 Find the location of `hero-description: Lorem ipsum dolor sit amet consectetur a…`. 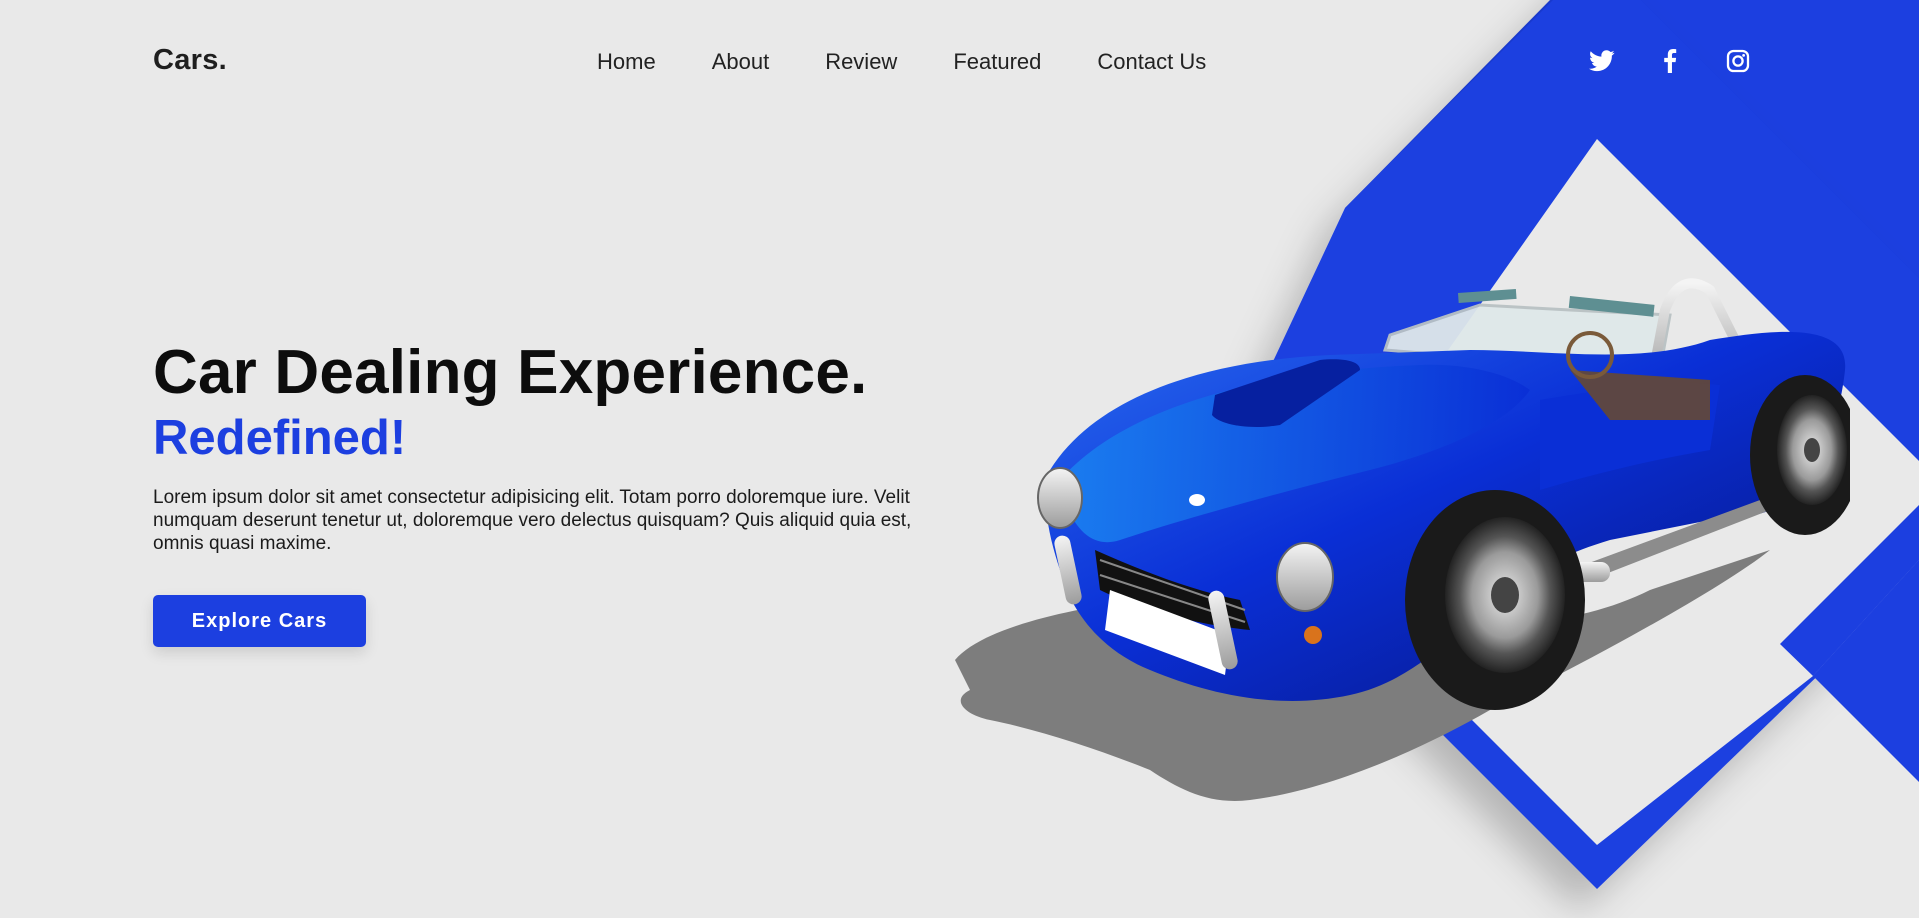

hero-description: Lorem ipsum dolor sit amet consectetur a… is located at coordinates (532, 520).